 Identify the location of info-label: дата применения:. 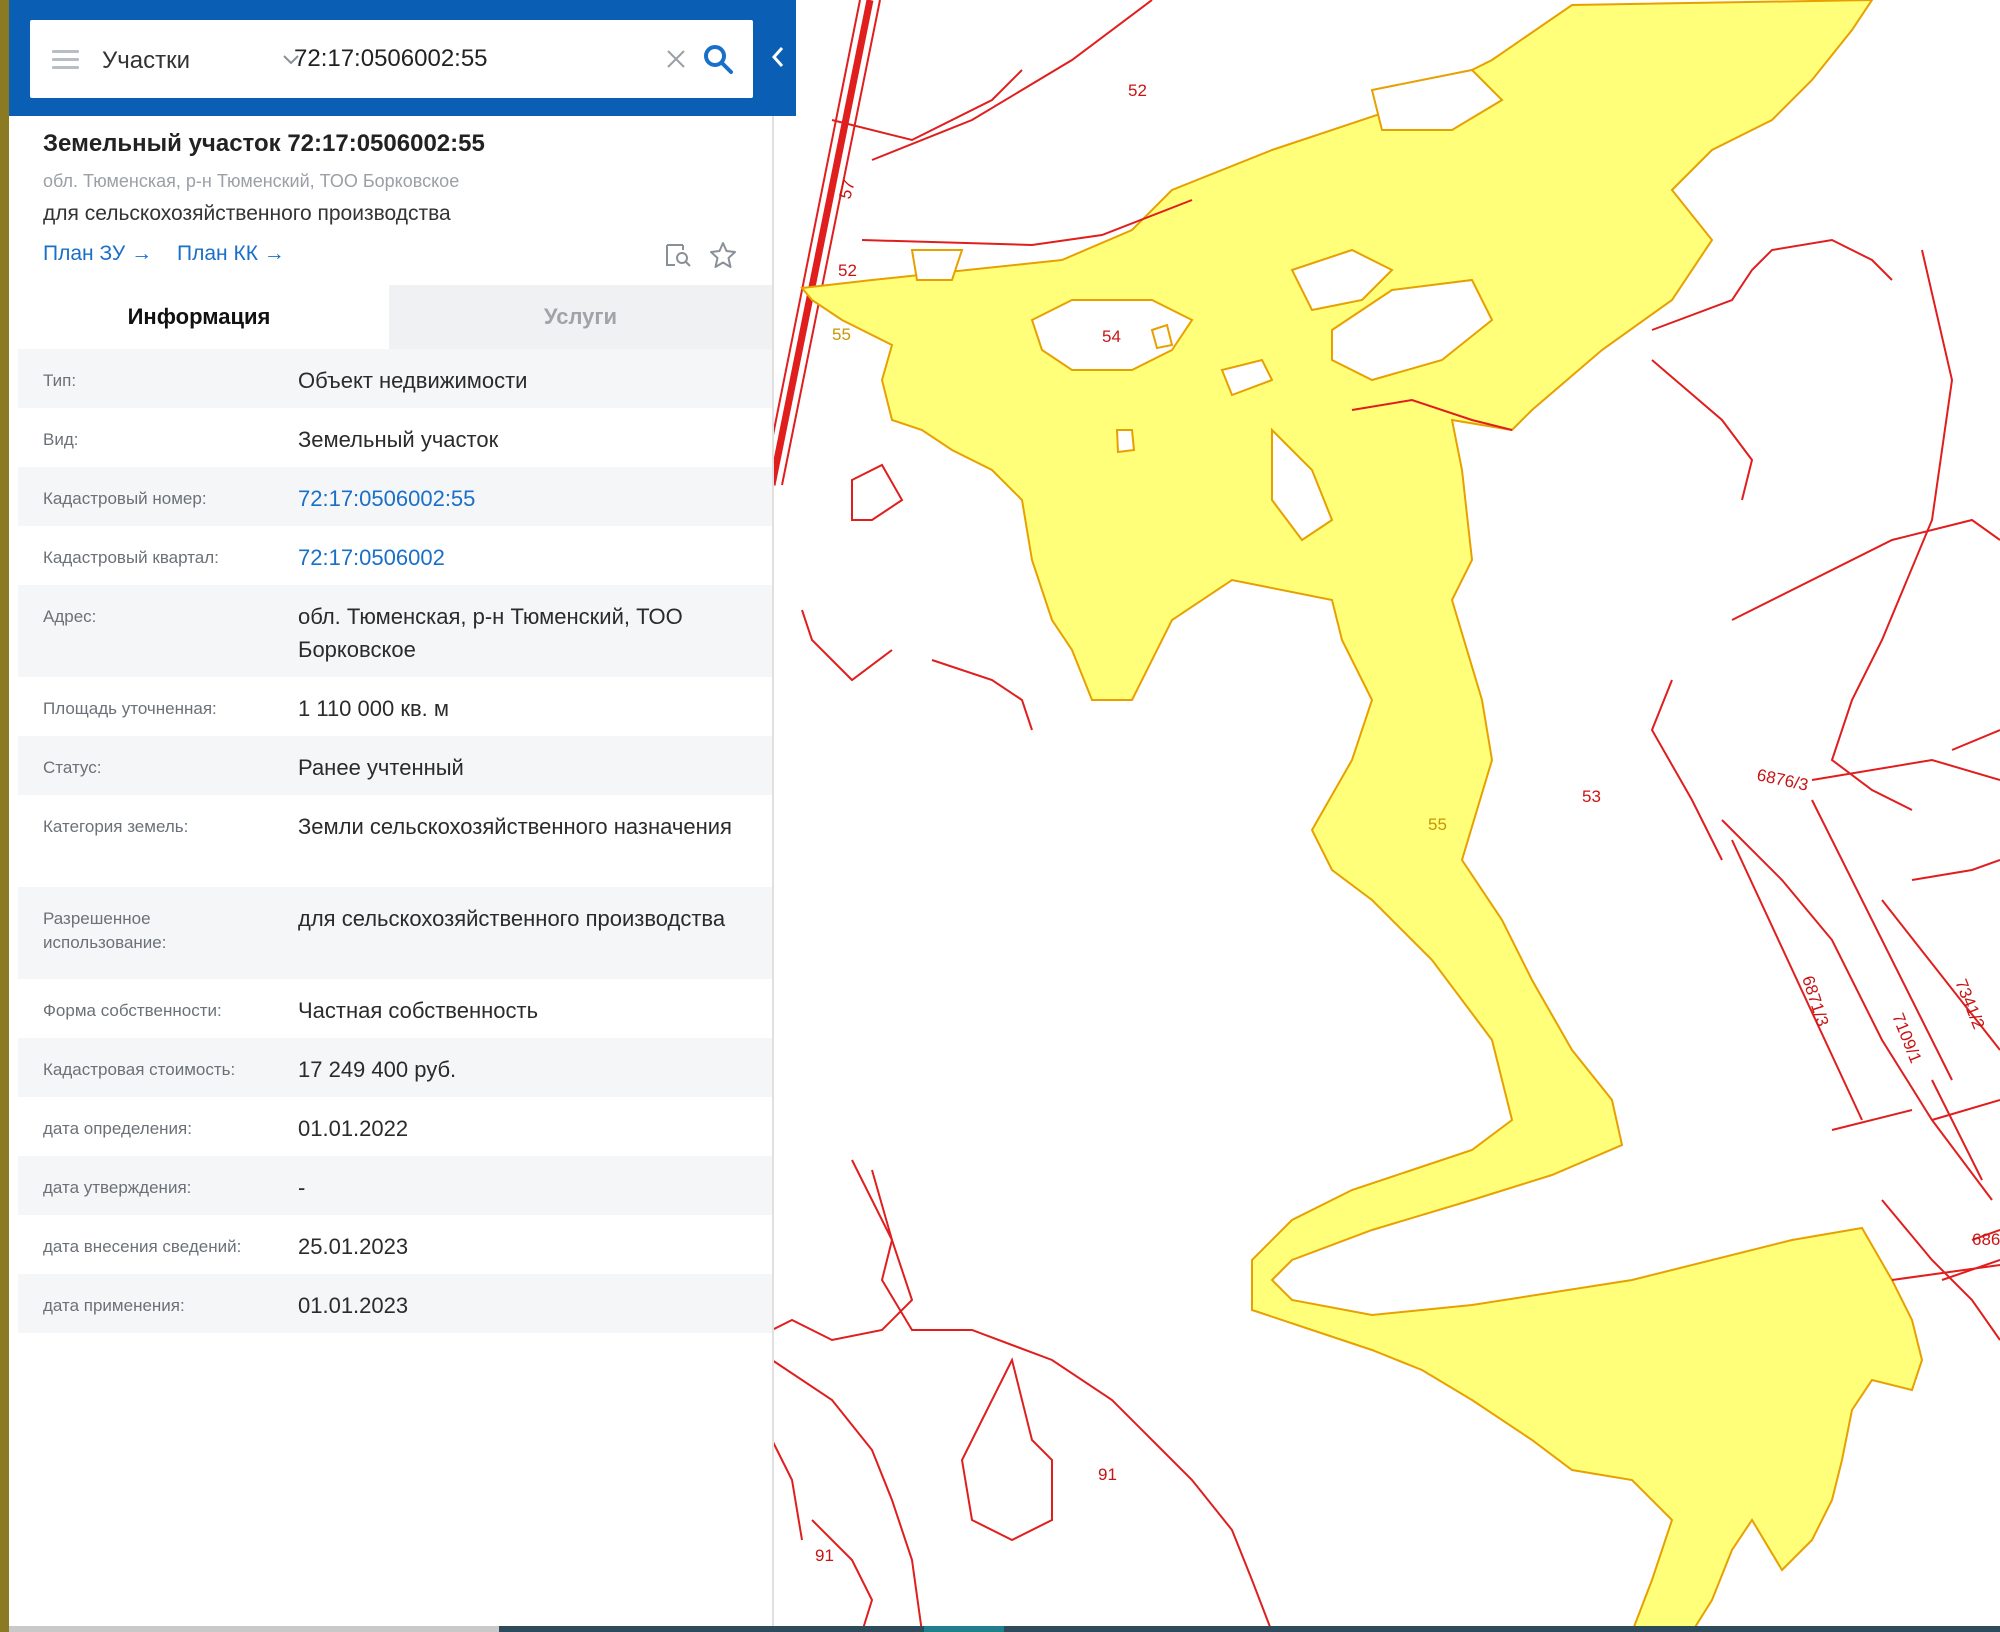
(114, 1305).